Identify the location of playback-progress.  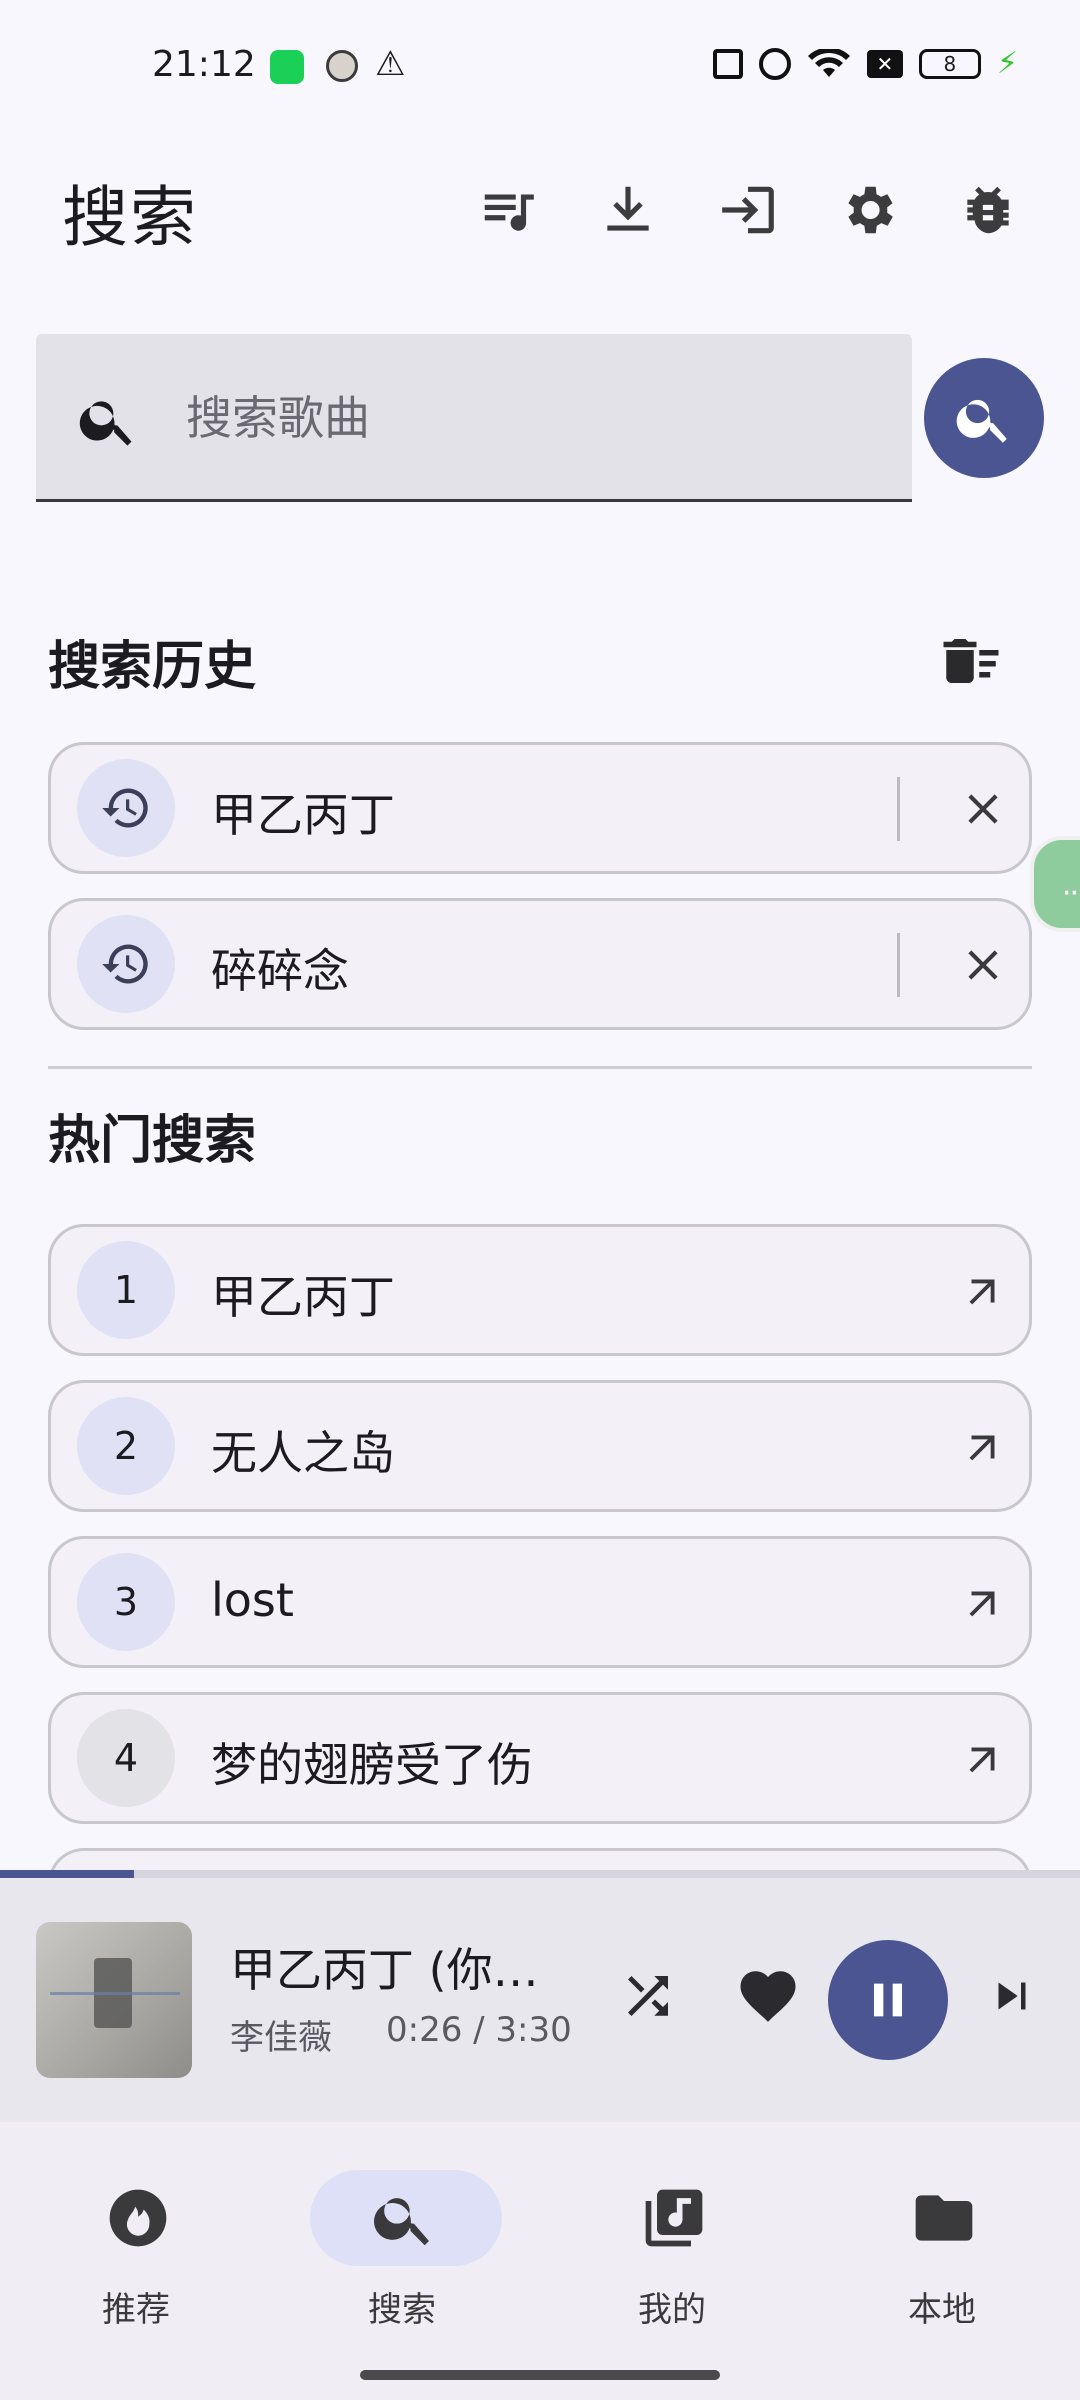
(540, 1874).